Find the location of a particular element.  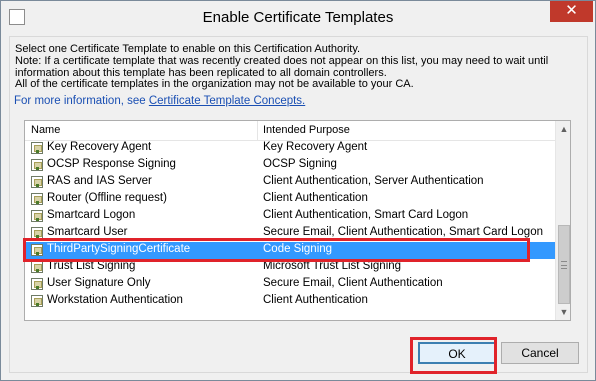

intended-purpose: Secure Email, Client Authentication is located at coordinates (353, 283).